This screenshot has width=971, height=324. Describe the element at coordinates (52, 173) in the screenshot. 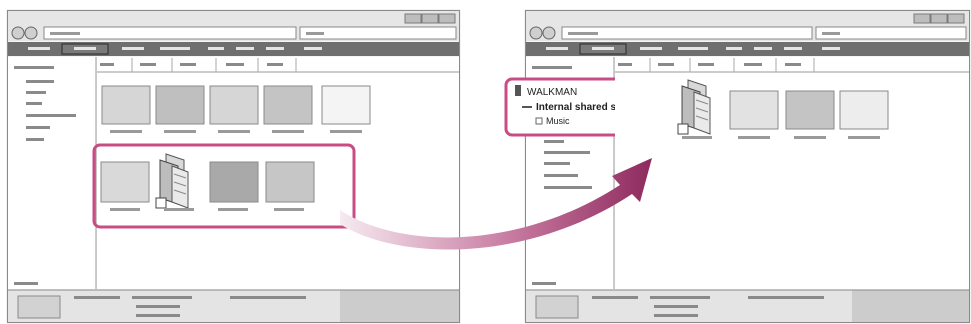

I see `left-sidebar` at that location.